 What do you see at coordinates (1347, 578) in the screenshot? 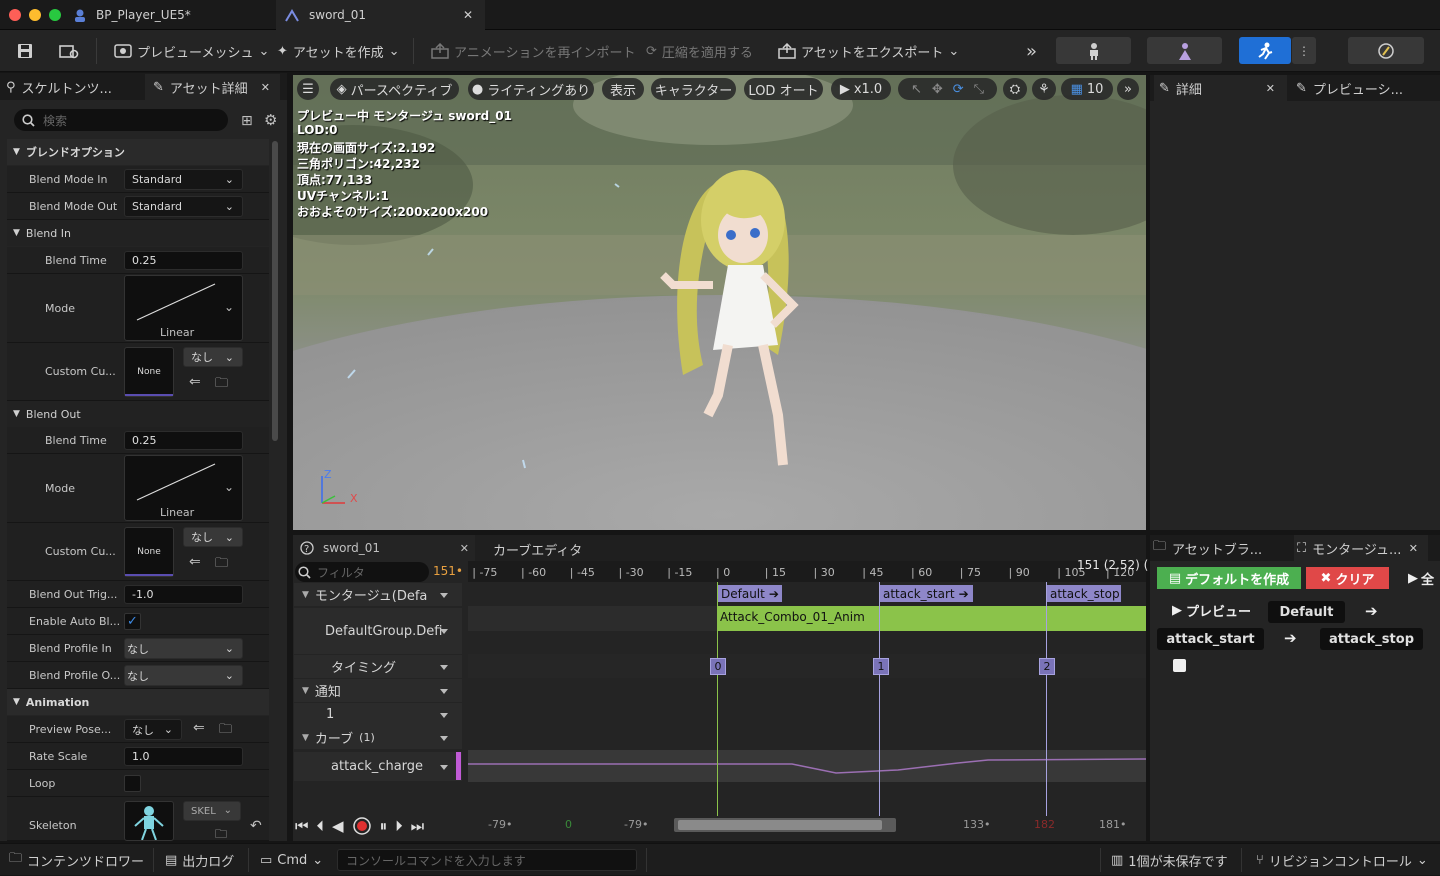
I see `clear-button: ✖ クリア` at bounding box center [1347, 578].